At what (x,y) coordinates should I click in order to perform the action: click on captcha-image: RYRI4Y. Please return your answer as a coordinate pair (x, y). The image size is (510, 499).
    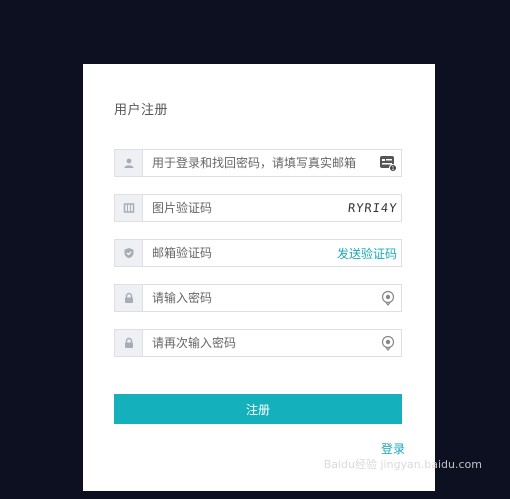
    Looking at the image, I should click on (372, 208).